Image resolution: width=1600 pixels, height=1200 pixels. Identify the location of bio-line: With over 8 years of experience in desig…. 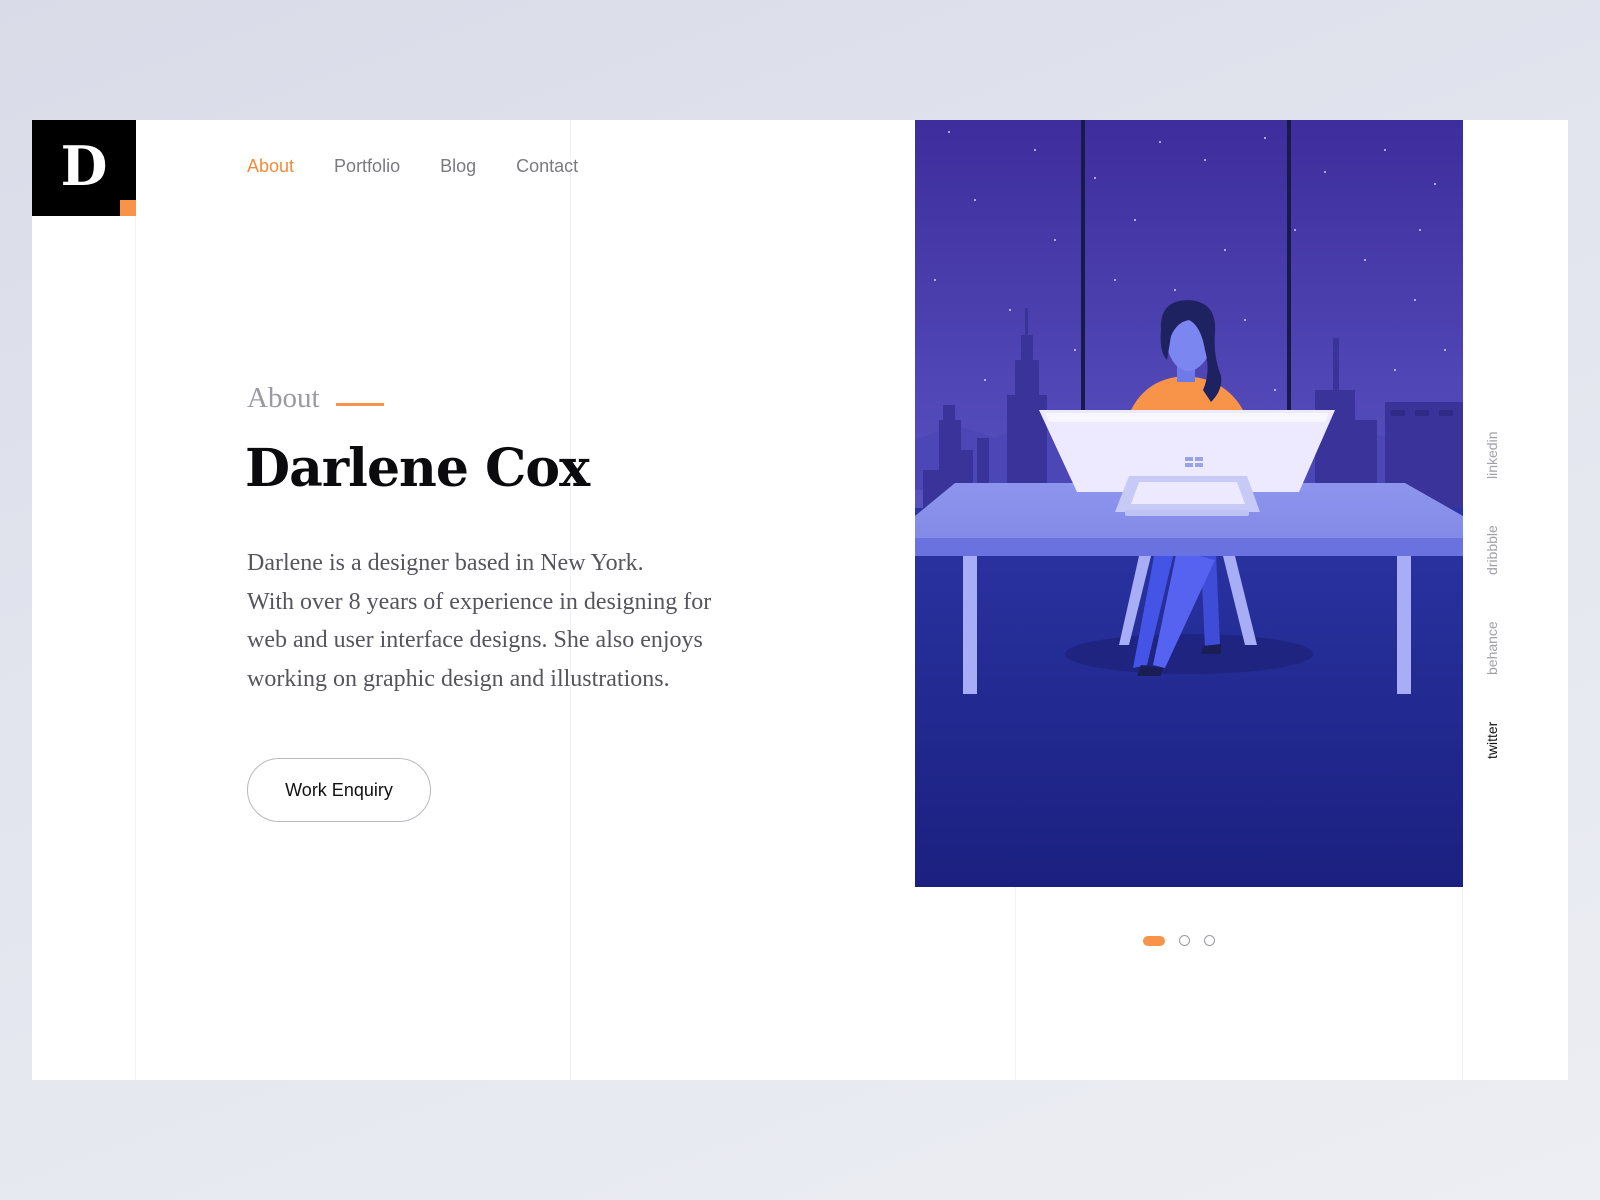
(479, 601).